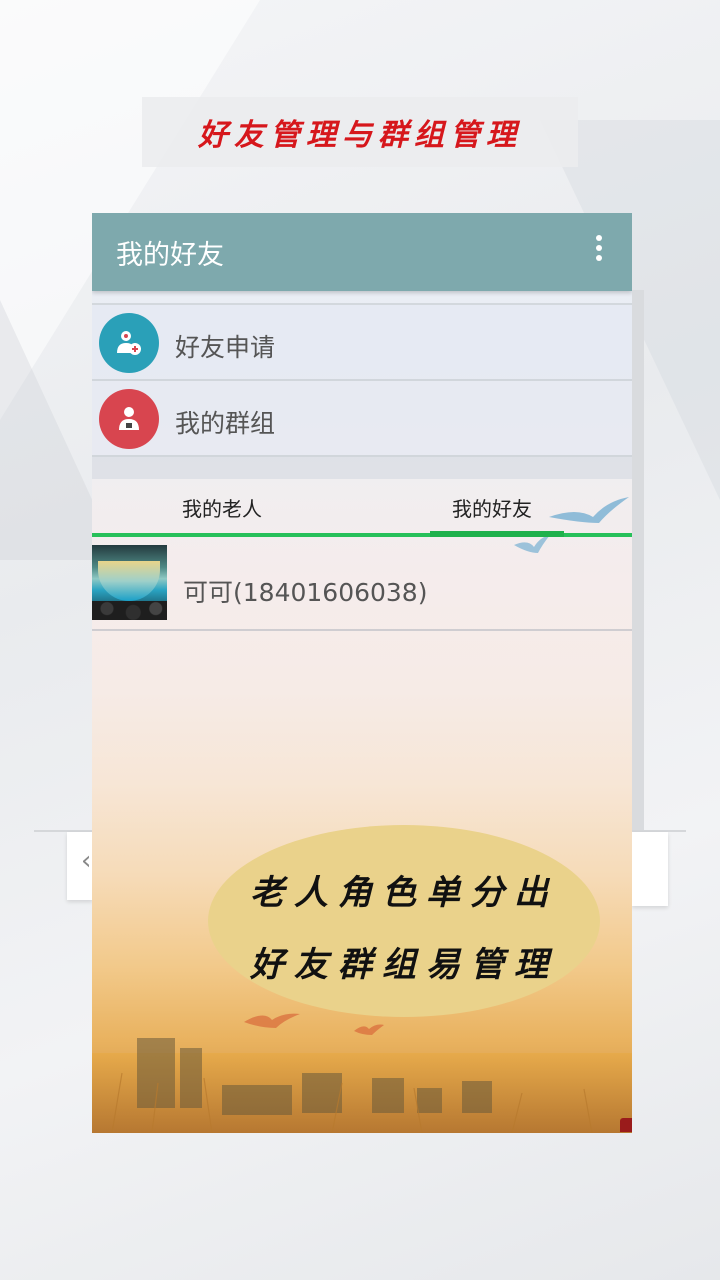  I want to click on device-frame-edge, so click(638, 560).